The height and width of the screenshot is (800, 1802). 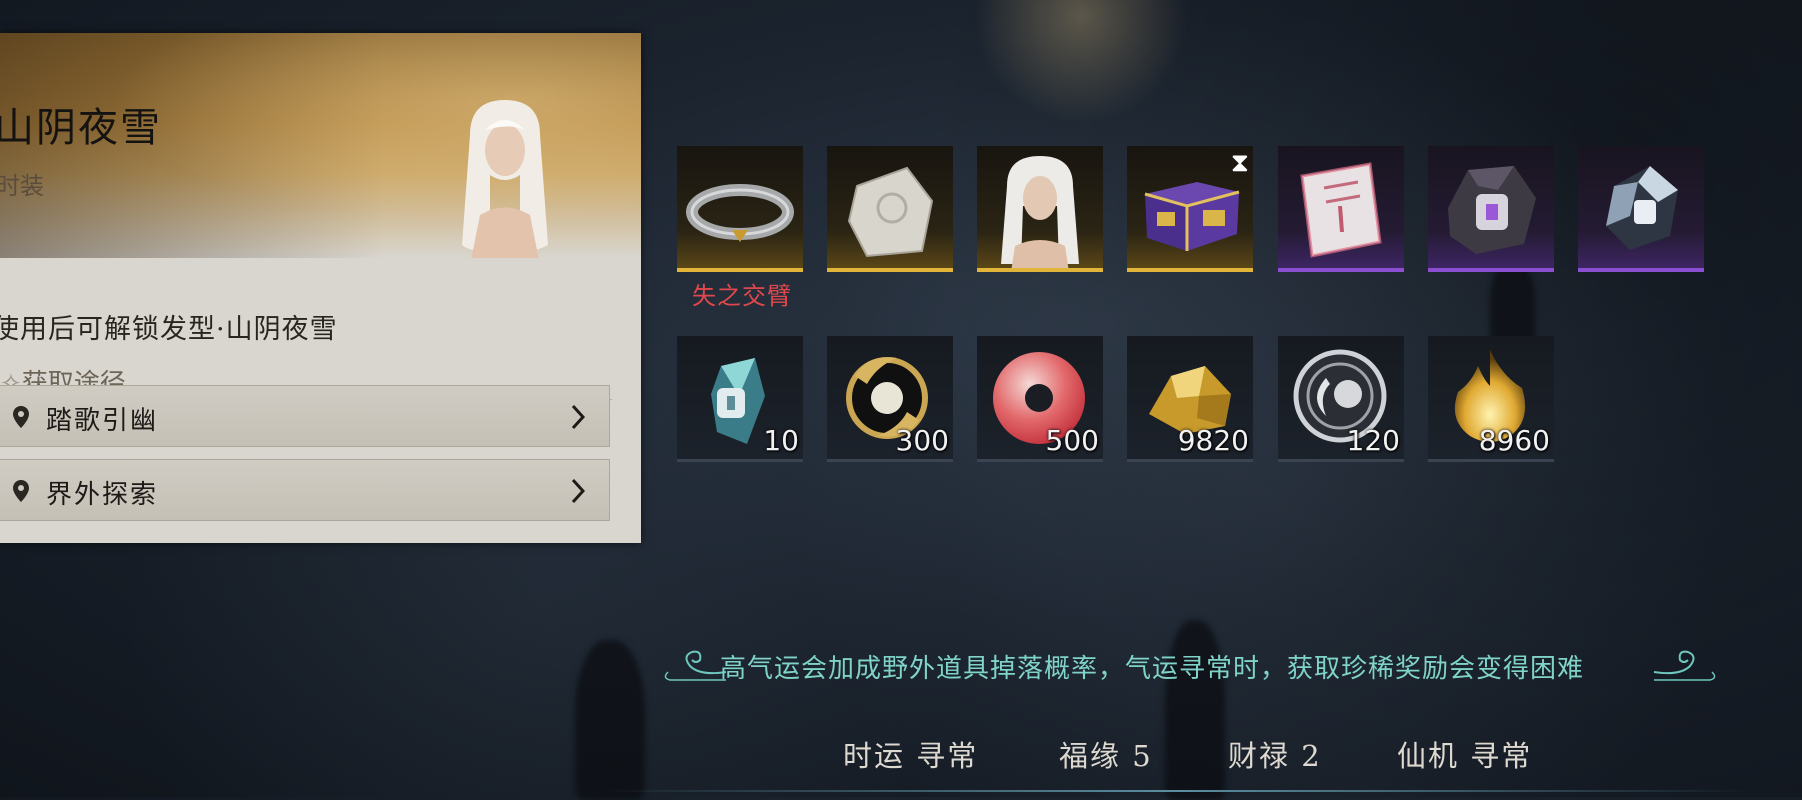 I want to click on divider, so click(x=1175, y=791).